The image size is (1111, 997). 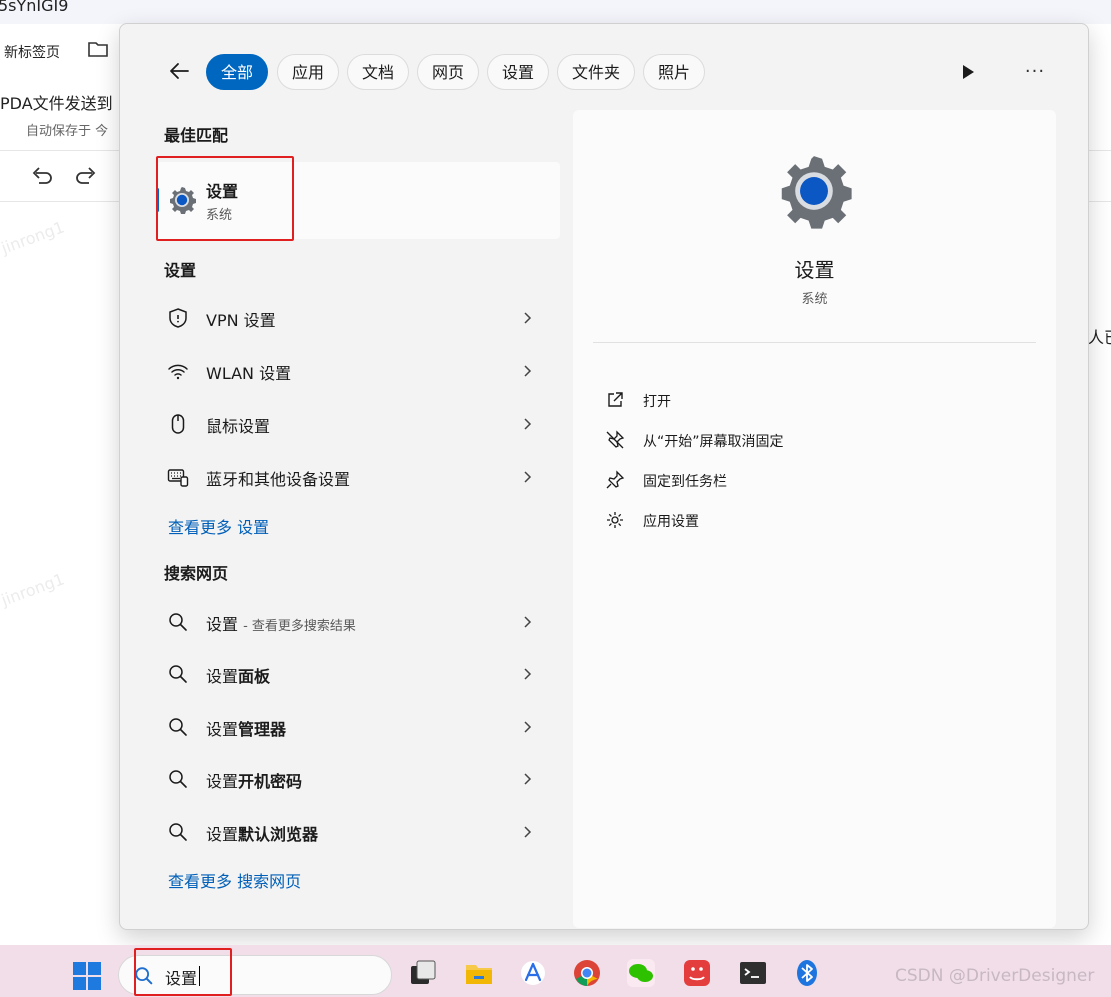 What do you see at coordinates (262, 834) in the screenshot?
I see `result-label: 设置默认浏览器` at bounding box center [262, 834].